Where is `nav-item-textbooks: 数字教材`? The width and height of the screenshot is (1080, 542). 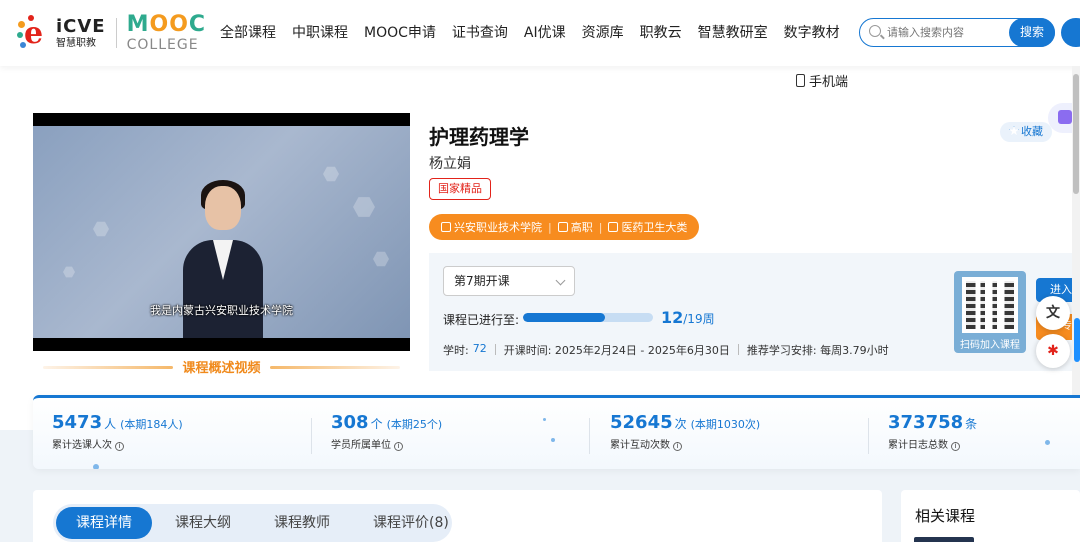
nav-item-textbooks: 数字教材 is located at coordinates (812, 32).